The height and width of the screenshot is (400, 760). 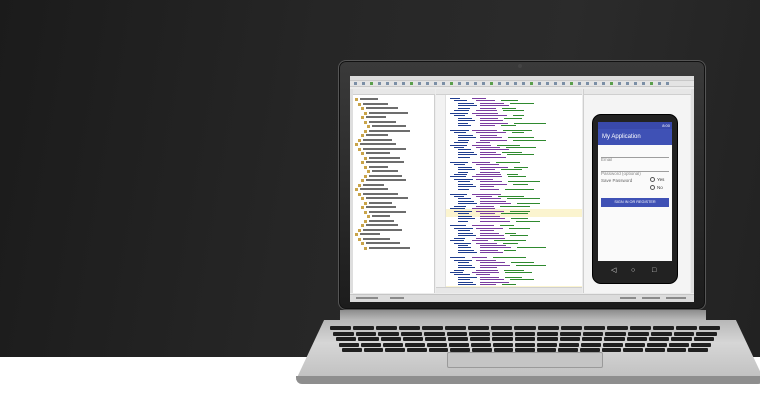 I want to click on sign-in-button: SIGN IN OR REGISTER, so click(x=635, y=202).